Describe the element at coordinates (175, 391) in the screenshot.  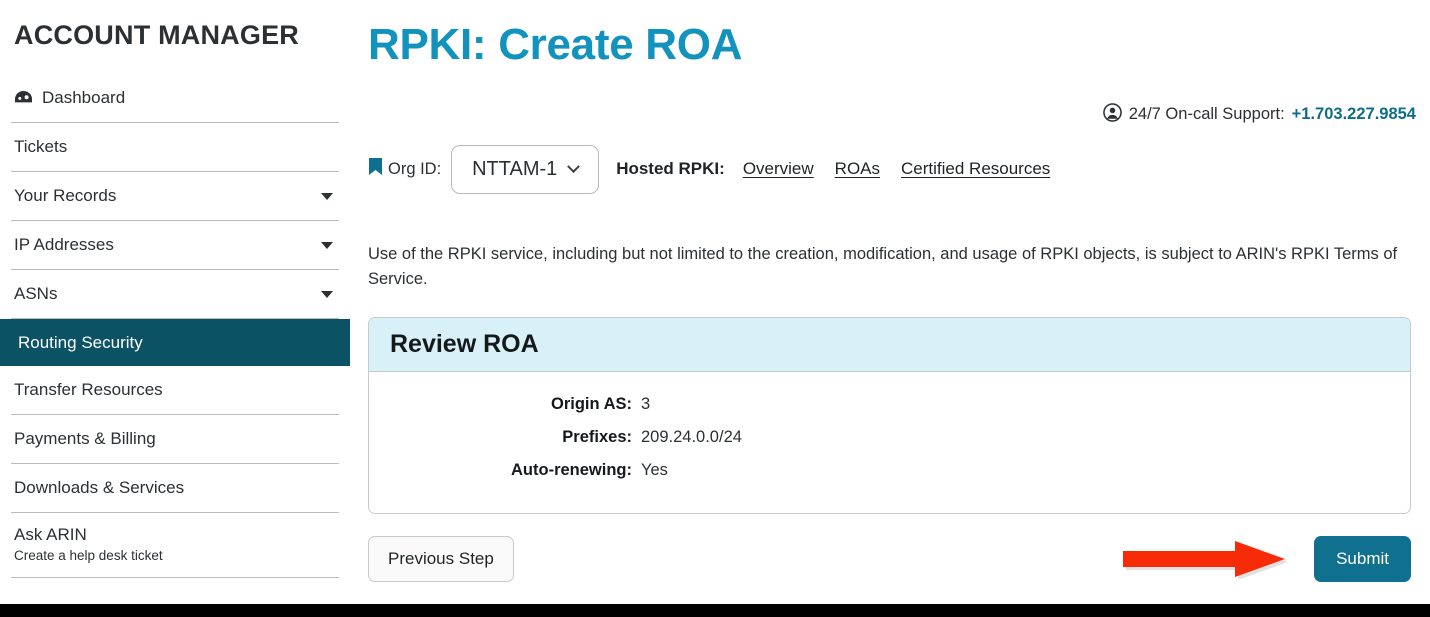
I see `sidebar-item-transfer-resources: Transfer Resources` at that location.